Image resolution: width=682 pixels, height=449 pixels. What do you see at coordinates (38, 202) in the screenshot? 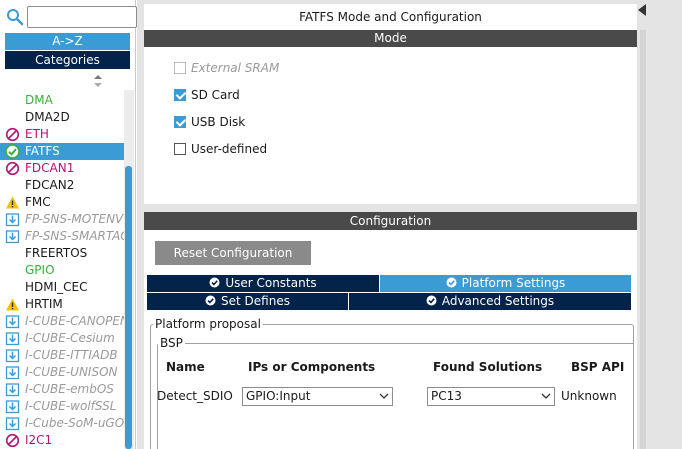
I see `sidebar-item-label: FMC` at bounding box center [38, 202].